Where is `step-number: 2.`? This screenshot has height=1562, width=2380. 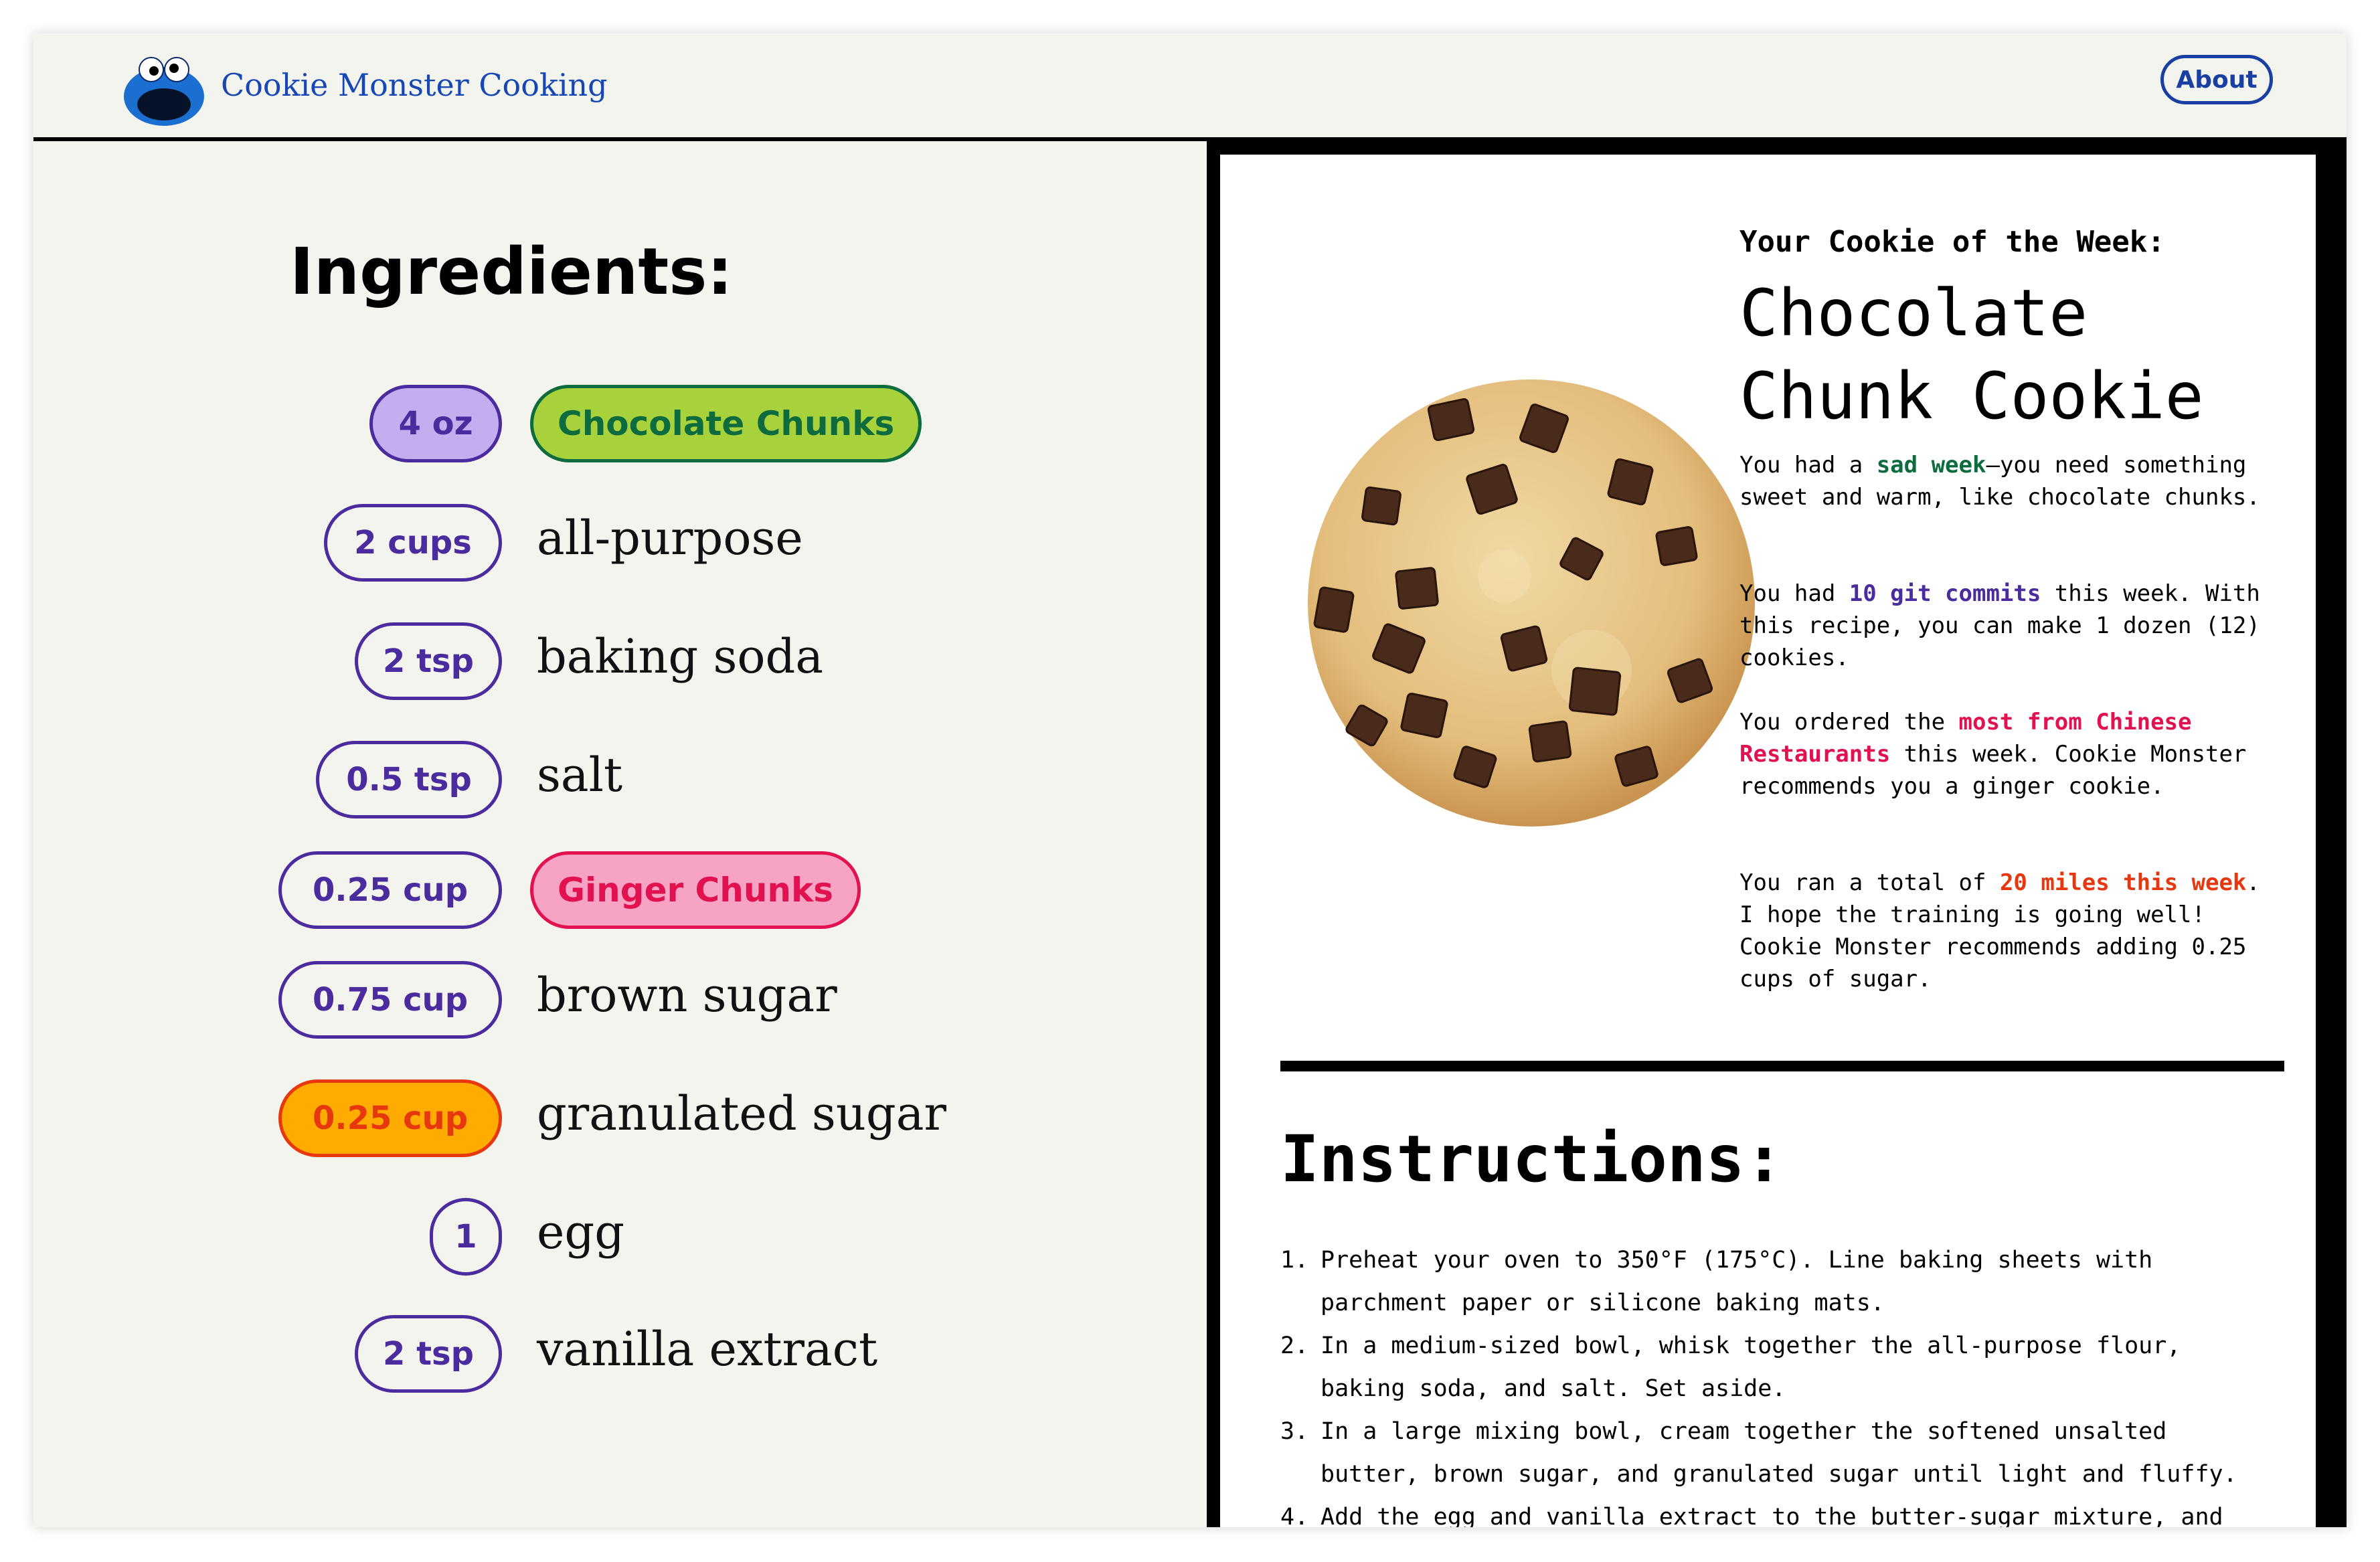
step-number: 2. is located at coordinates (1295, 1345).